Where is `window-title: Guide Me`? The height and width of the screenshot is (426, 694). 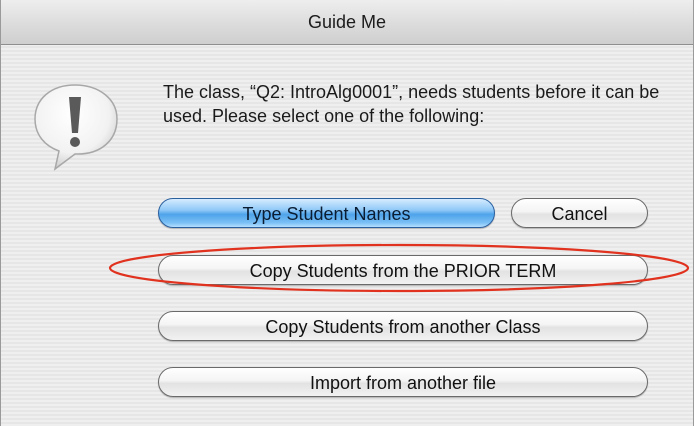
window-title: Guide Me is located at coordinates (347, 22).